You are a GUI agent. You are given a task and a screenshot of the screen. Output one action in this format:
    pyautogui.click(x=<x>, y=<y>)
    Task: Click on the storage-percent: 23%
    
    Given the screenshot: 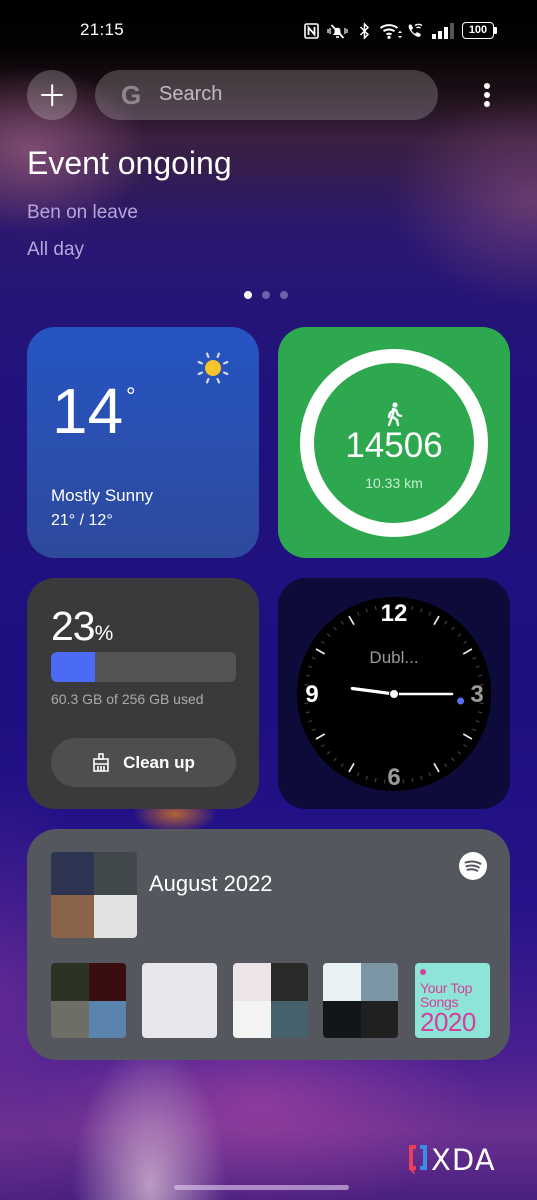 What is the action you would take?
    pyautogui.click(x=82, y=626)
    